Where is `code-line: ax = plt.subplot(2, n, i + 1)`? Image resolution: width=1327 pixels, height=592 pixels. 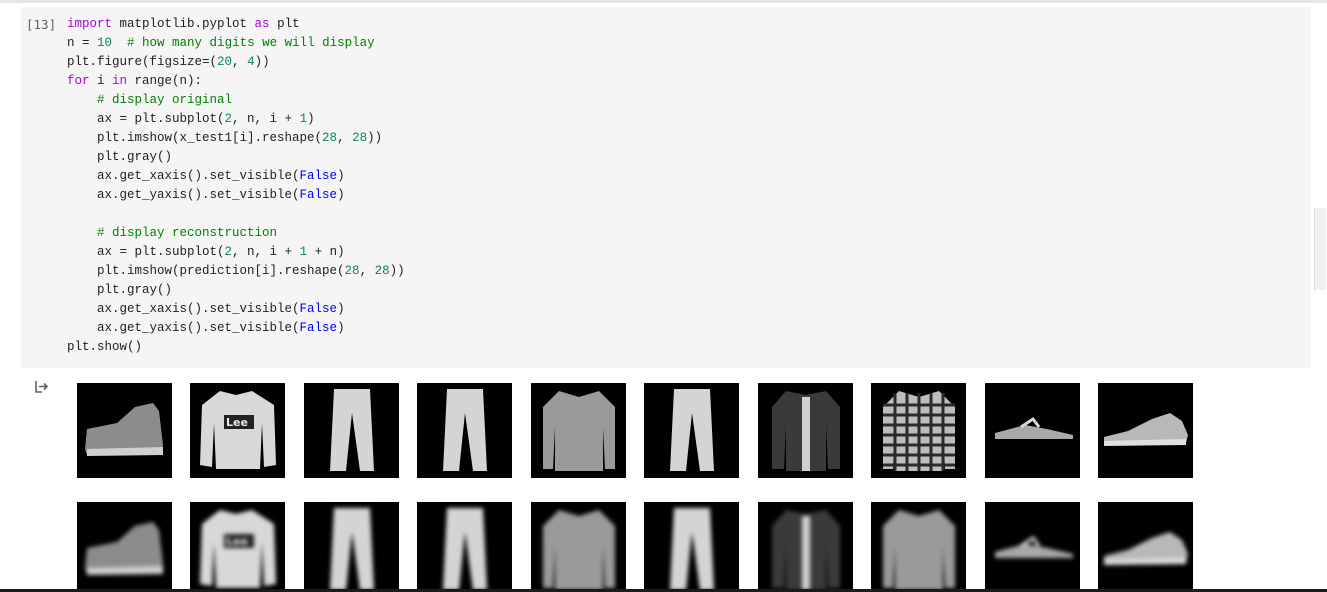
code-line: ax = plt.subplot(2, n, i + 1) is located at coordinates (236, 119).